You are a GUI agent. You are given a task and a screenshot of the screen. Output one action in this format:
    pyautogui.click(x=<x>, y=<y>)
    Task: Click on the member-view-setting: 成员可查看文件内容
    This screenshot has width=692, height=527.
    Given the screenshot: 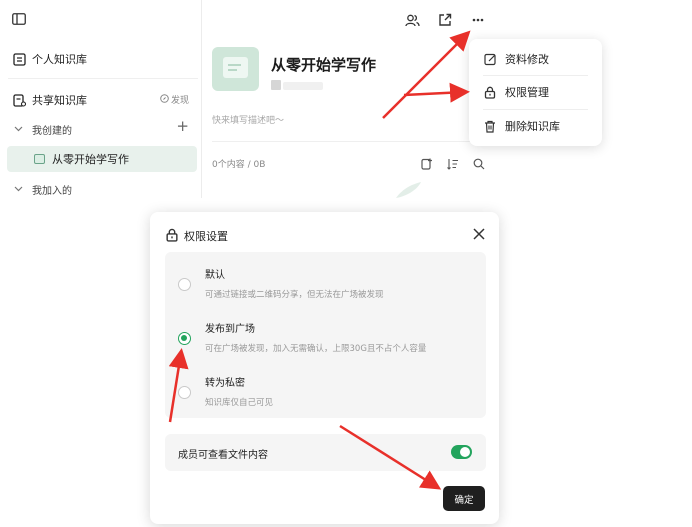 What is the action you would take?
    pyautogui.click(x=325, y=452)
    